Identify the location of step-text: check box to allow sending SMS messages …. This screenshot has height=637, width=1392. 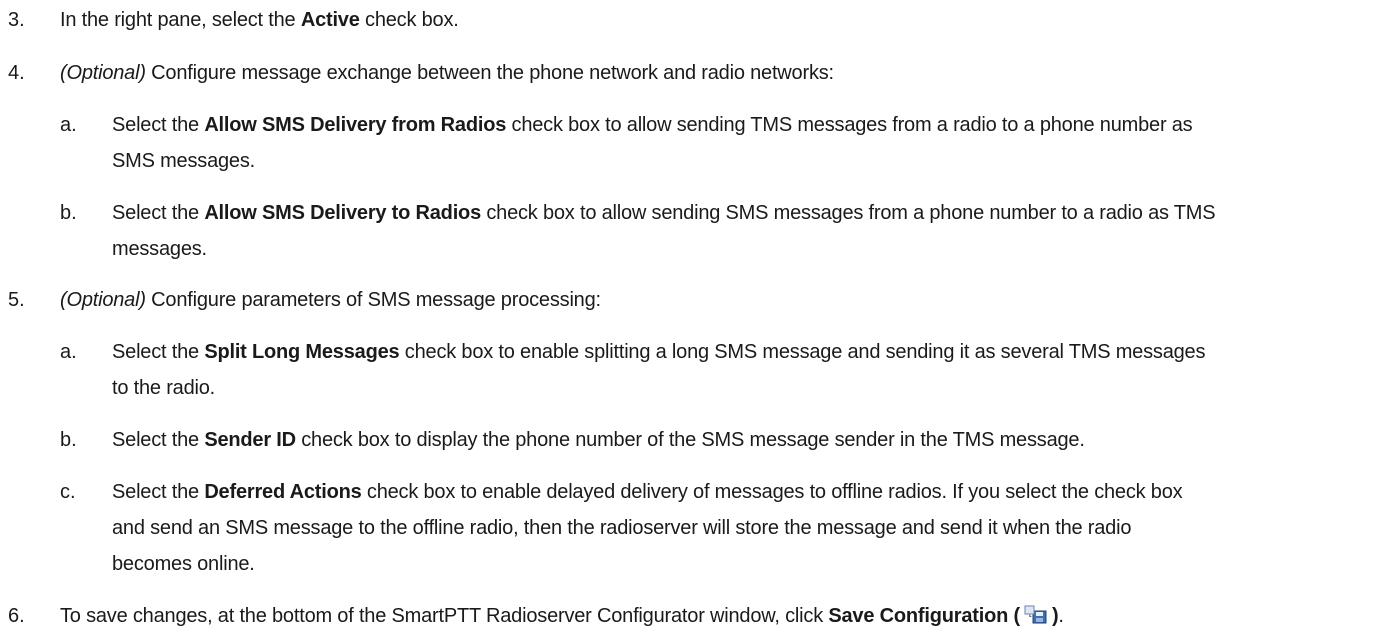
(848, 213).